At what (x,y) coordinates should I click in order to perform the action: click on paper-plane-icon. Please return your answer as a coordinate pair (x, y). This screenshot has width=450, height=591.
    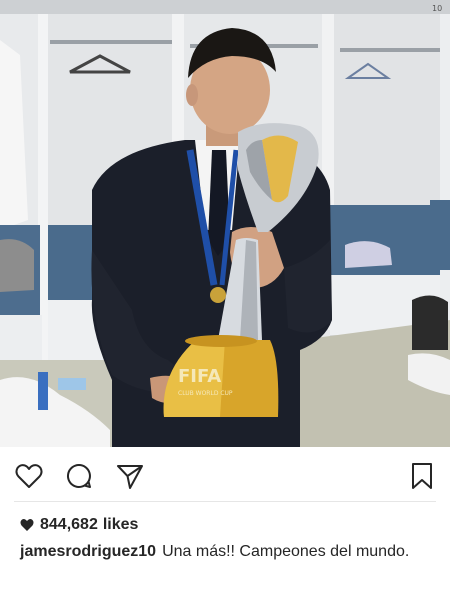
    Looking at the image, I should click on (130, 477).